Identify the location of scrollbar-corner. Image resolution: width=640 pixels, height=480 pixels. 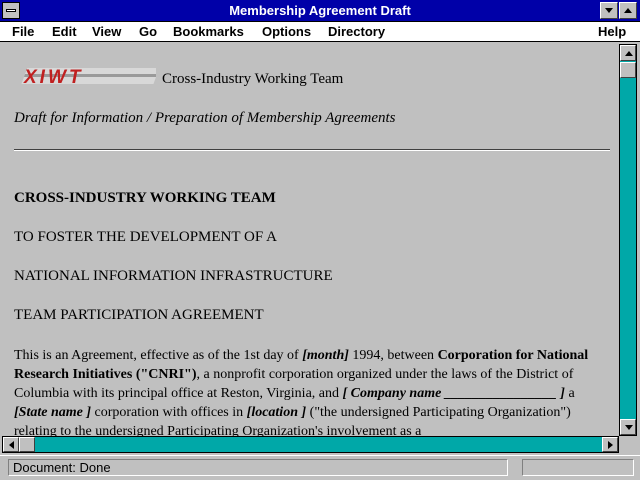
(628, 444).